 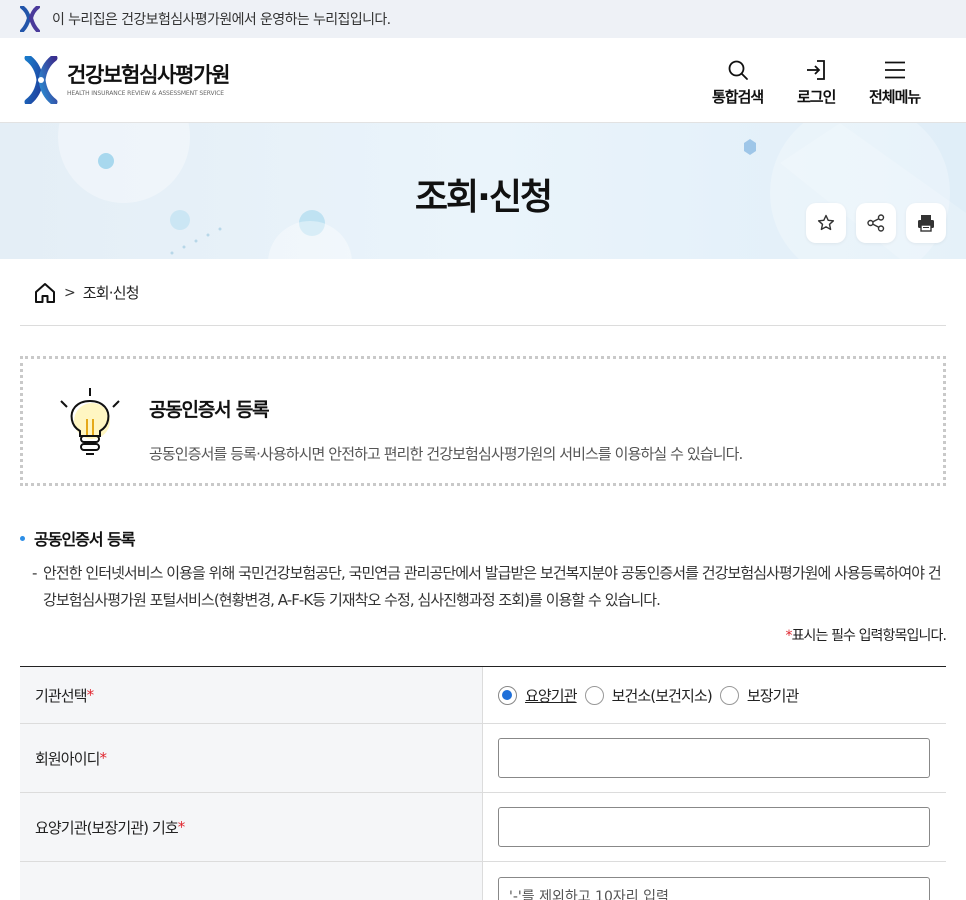 I want to click on institution-code-input, so click(x=714, y=827).